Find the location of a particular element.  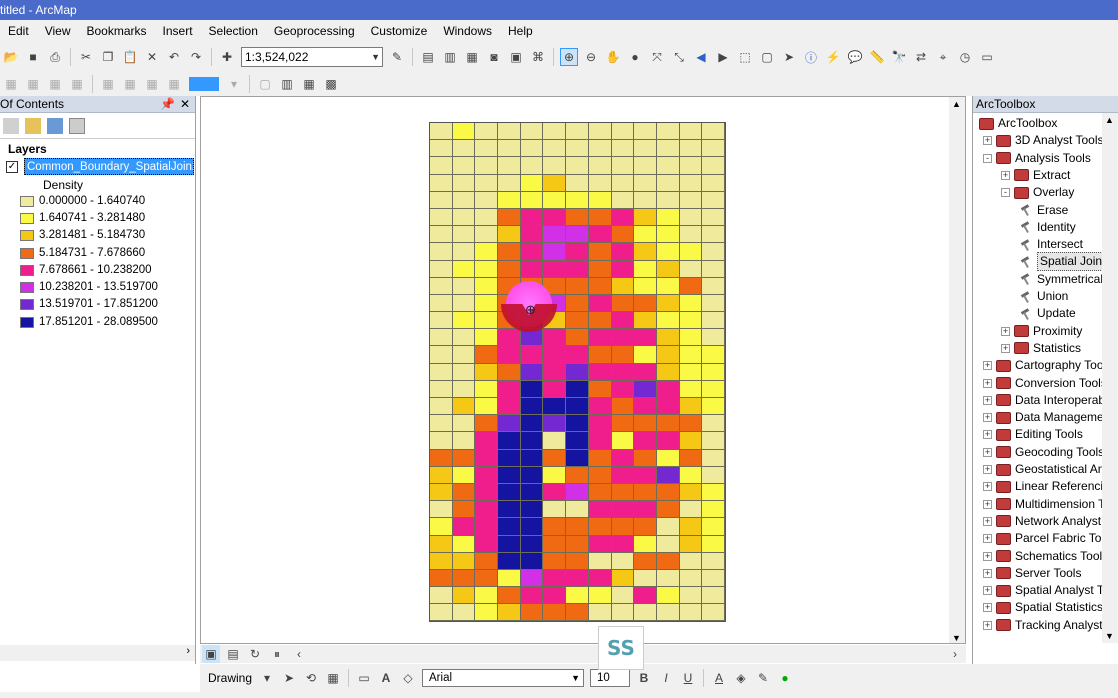

rotate-icon: ⟲ is located at coordinates (311, 678).